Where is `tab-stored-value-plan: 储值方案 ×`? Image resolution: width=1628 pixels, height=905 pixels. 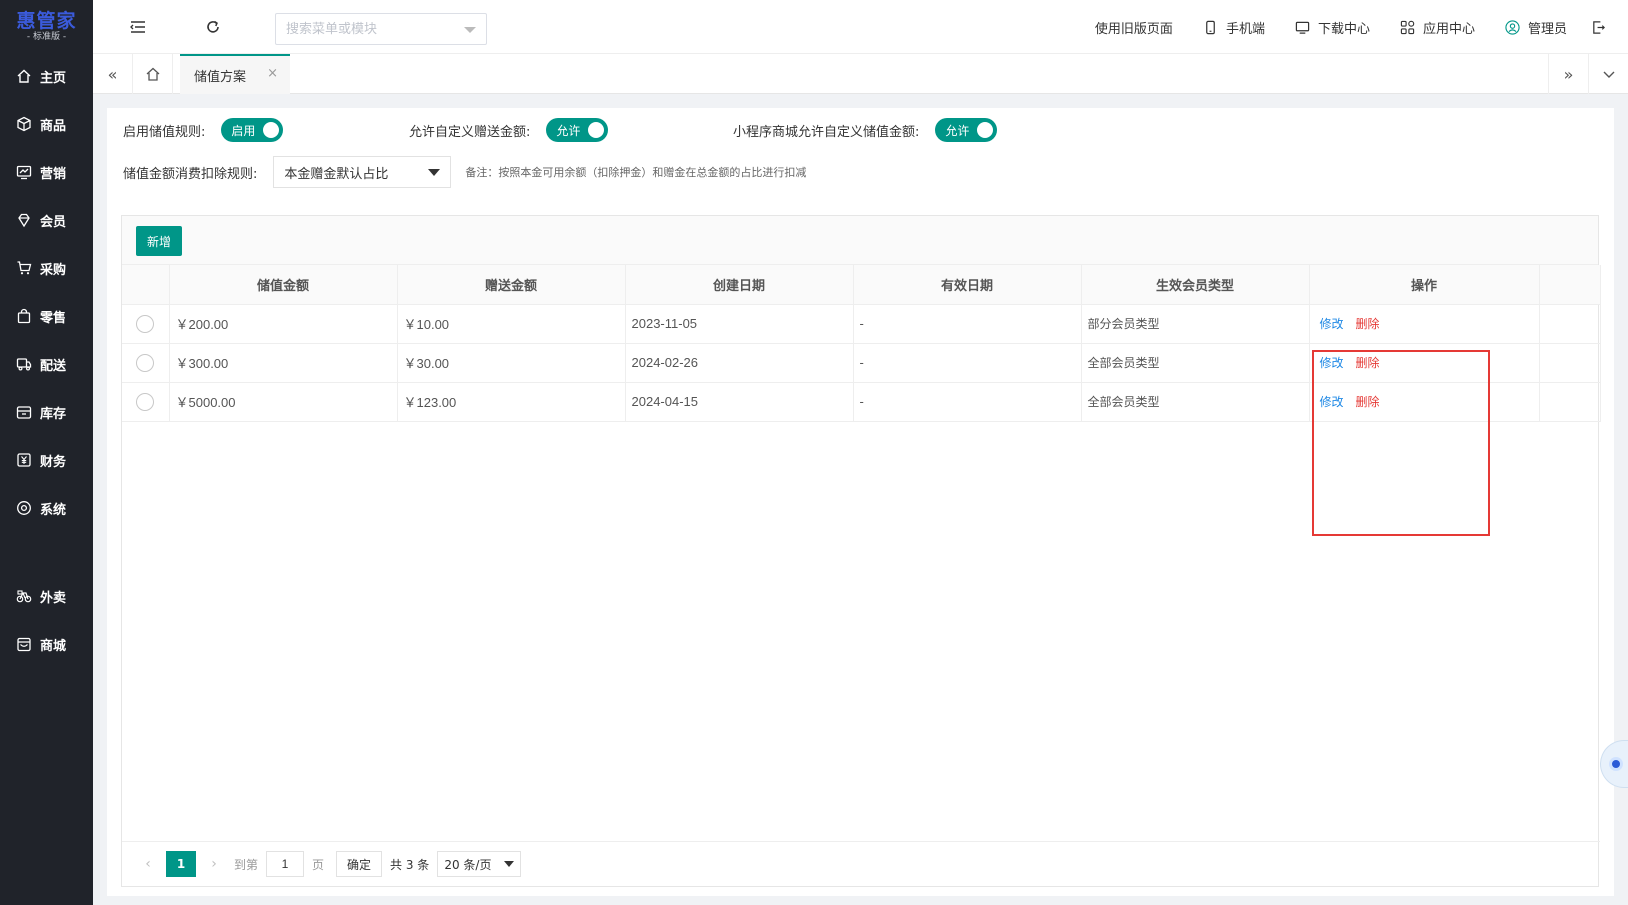
tab-stored-value-plan: 储值方案 × is located at coordinates (235, 74).